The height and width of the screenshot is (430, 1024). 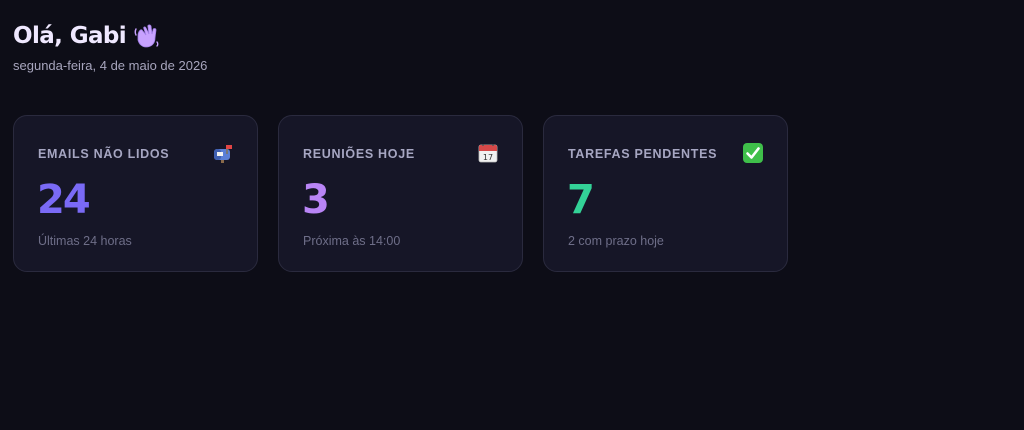 I want to click on card-label: EMAILS NÃO LIDOS, so click(x=104, y=154).